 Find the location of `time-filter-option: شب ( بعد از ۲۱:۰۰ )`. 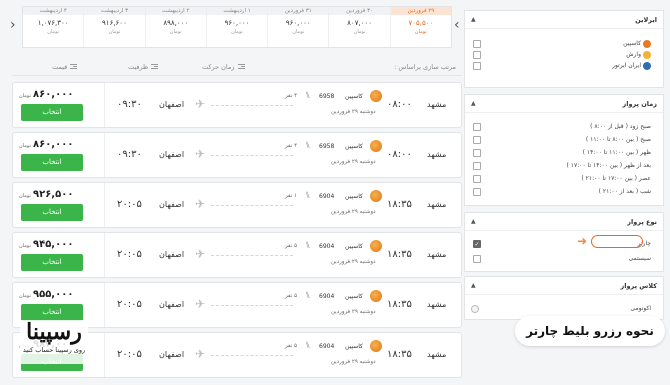

time-filter-option: شب ( بعد از ۲۱:۰۰ ) is located at coordinates (564, 191).